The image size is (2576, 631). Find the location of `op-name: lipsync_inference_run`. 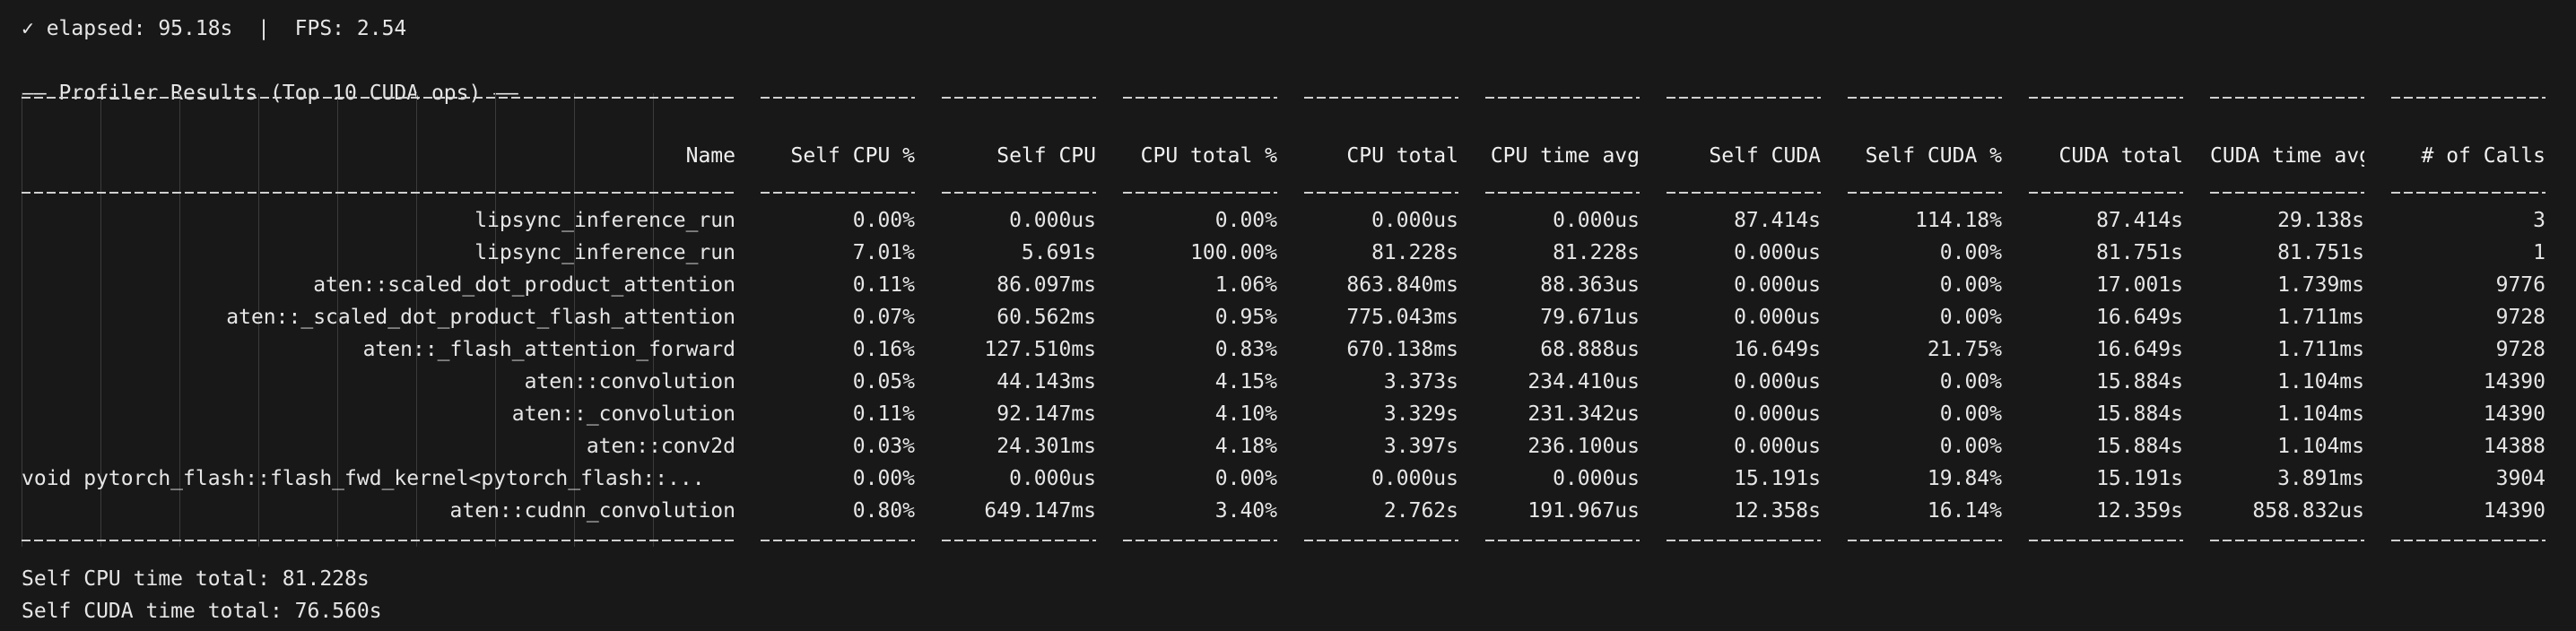

op-name: lipsync_inference_run is located at coordinates (604, 220).